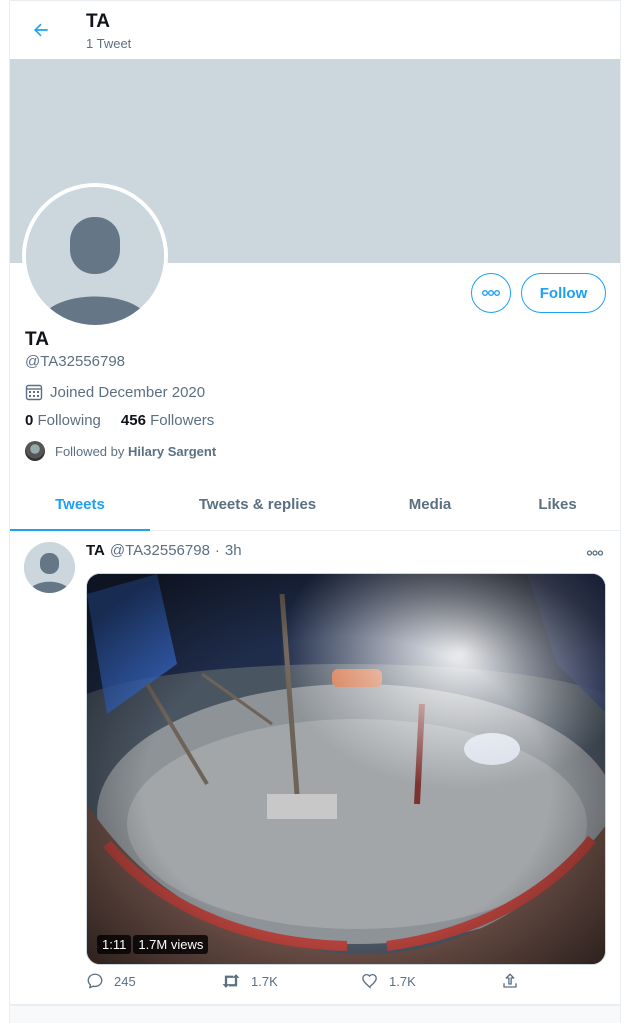 This screenshot has height=1023, width=631. Describe the element at coordinates (95, 981) in the screenshot. I see `reply-icon` at that location.